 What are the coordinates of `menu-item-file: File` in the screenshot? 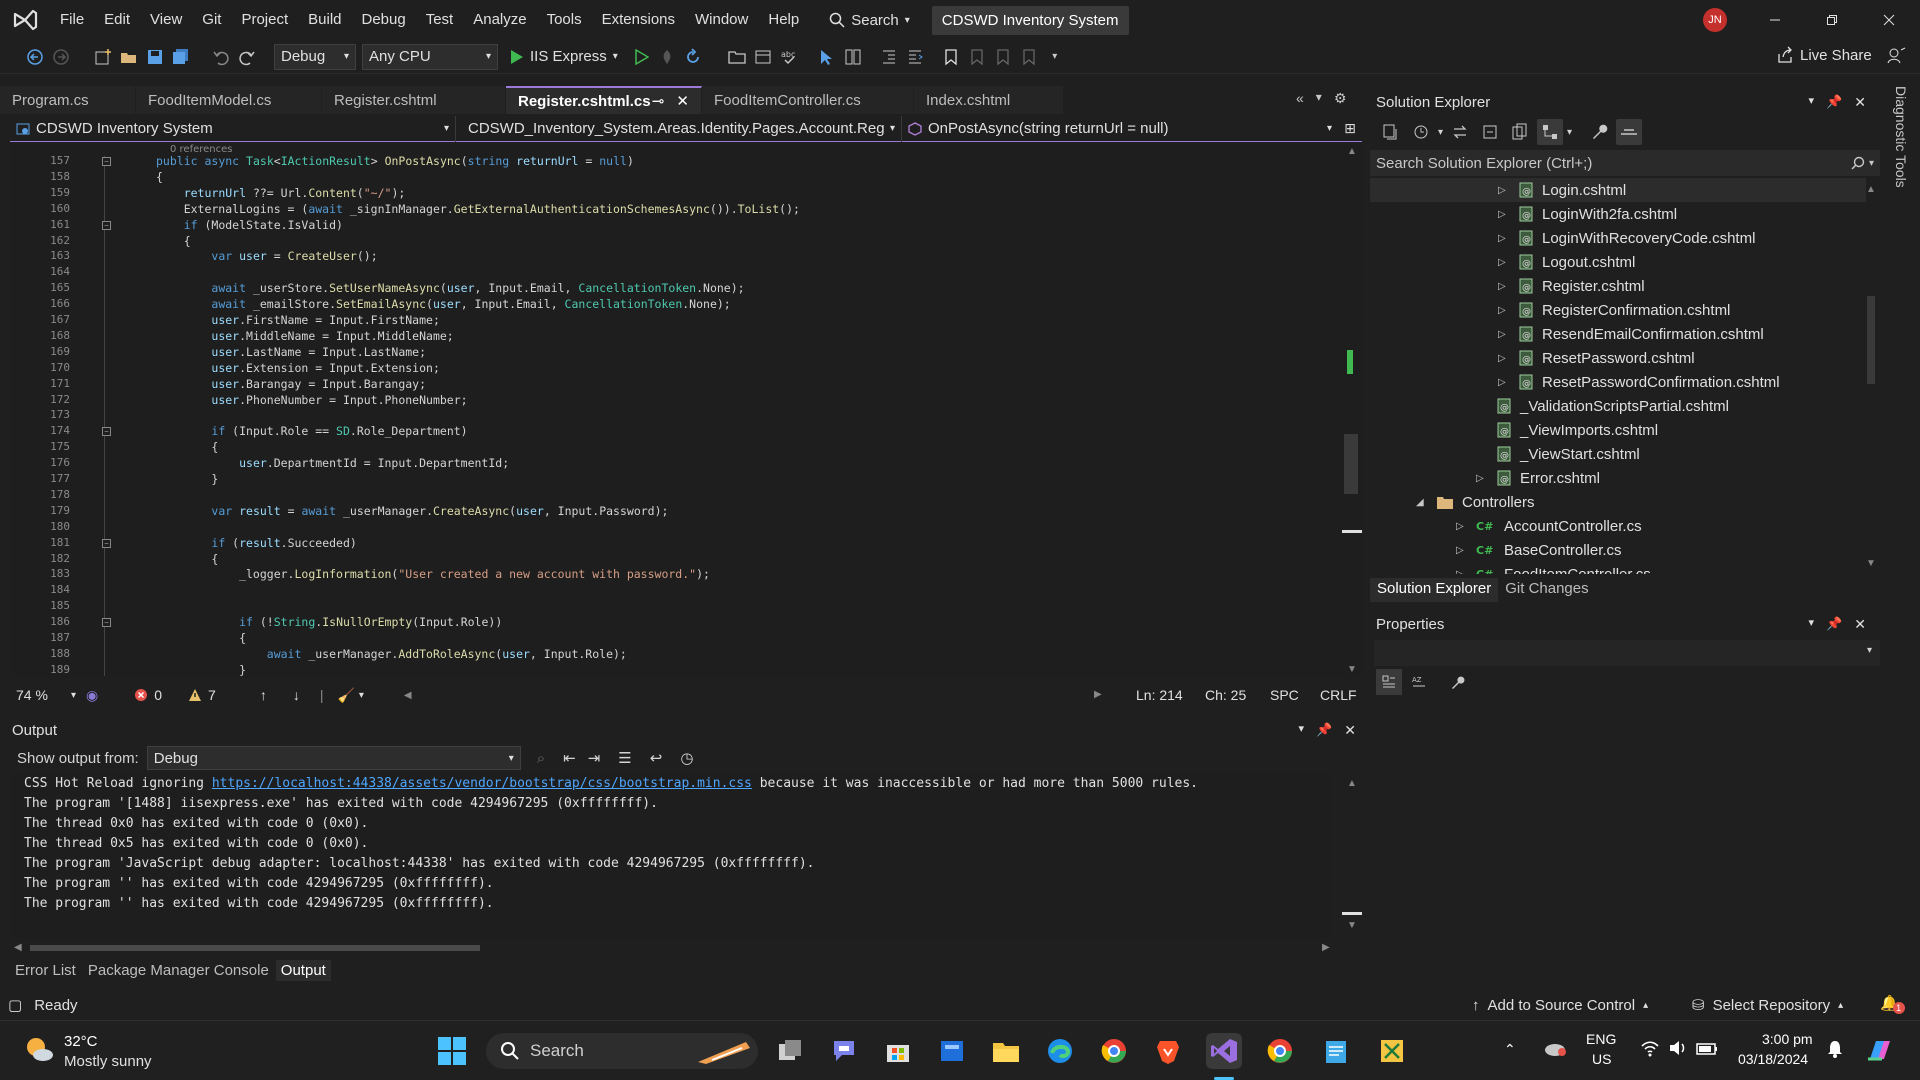 It's located at (72, 20).